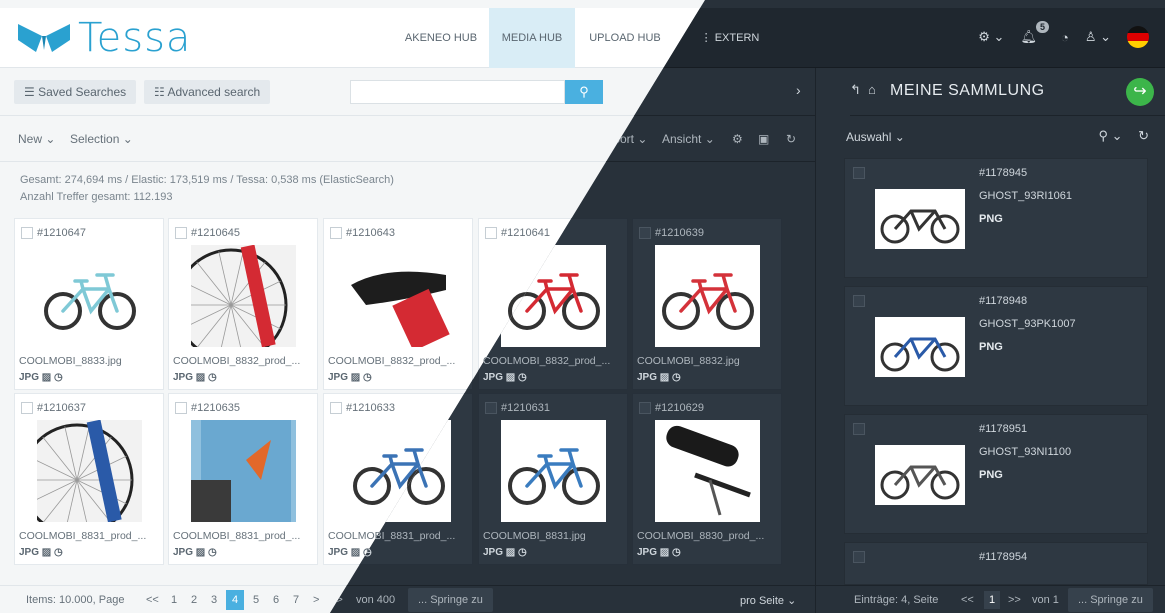  Describe the element at coordinates (174, 600) in the screenshot. I see `page-1: 1` at that location.